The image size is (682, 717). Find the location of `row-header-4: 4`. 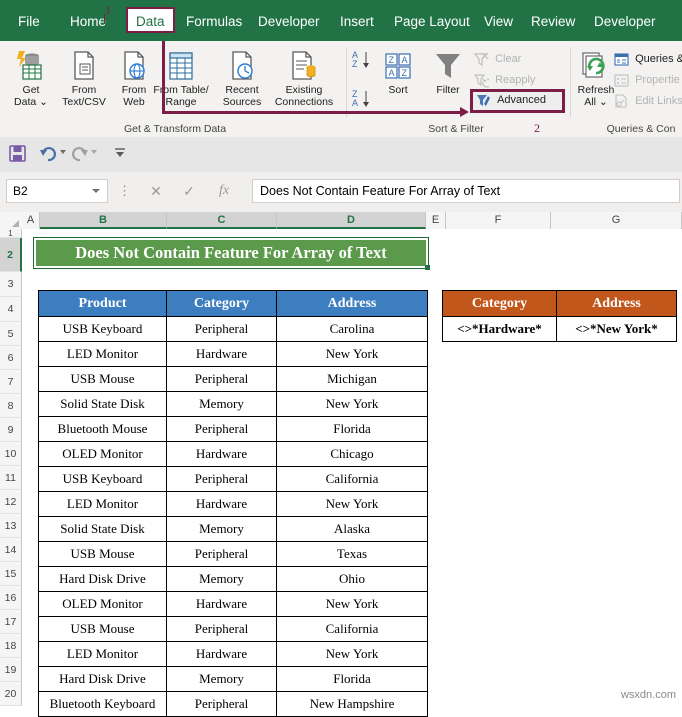

row-header-4: 4 is located at coordinates (11, 309).